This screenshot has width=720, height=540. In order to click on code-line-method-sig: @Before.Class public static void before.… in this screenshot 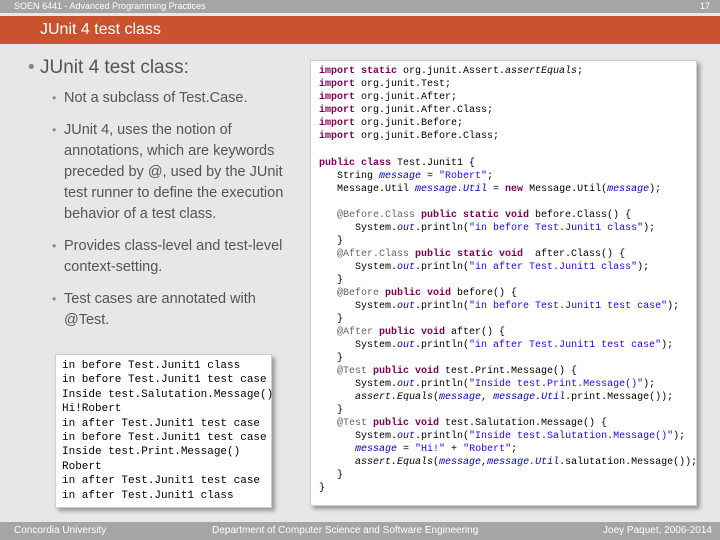, I will do `click(484, 215)`.